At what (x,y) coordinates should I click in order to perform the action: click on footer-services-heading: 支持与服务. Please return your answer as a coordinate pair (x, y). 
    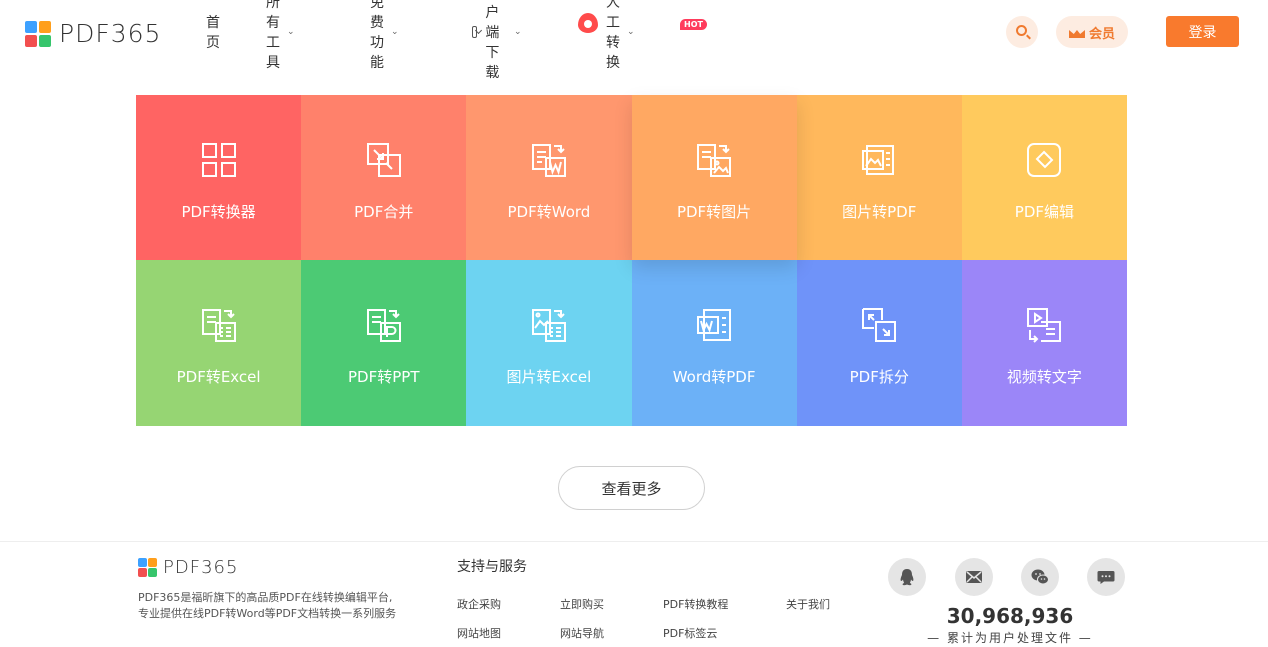
    Looking at the image, I should click on (492, 567).